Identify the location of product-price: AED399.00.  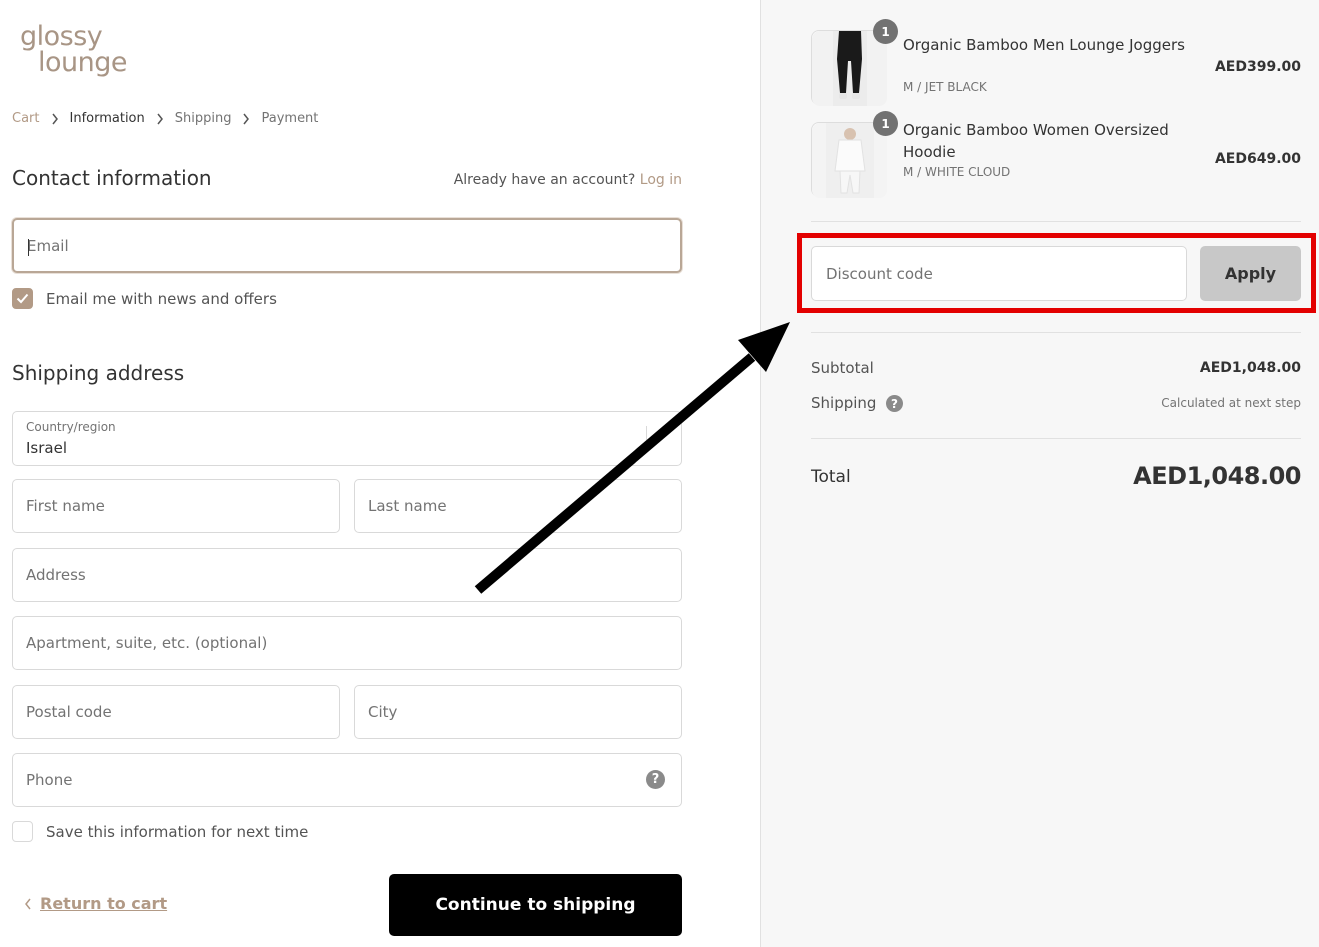
(1257, 67).